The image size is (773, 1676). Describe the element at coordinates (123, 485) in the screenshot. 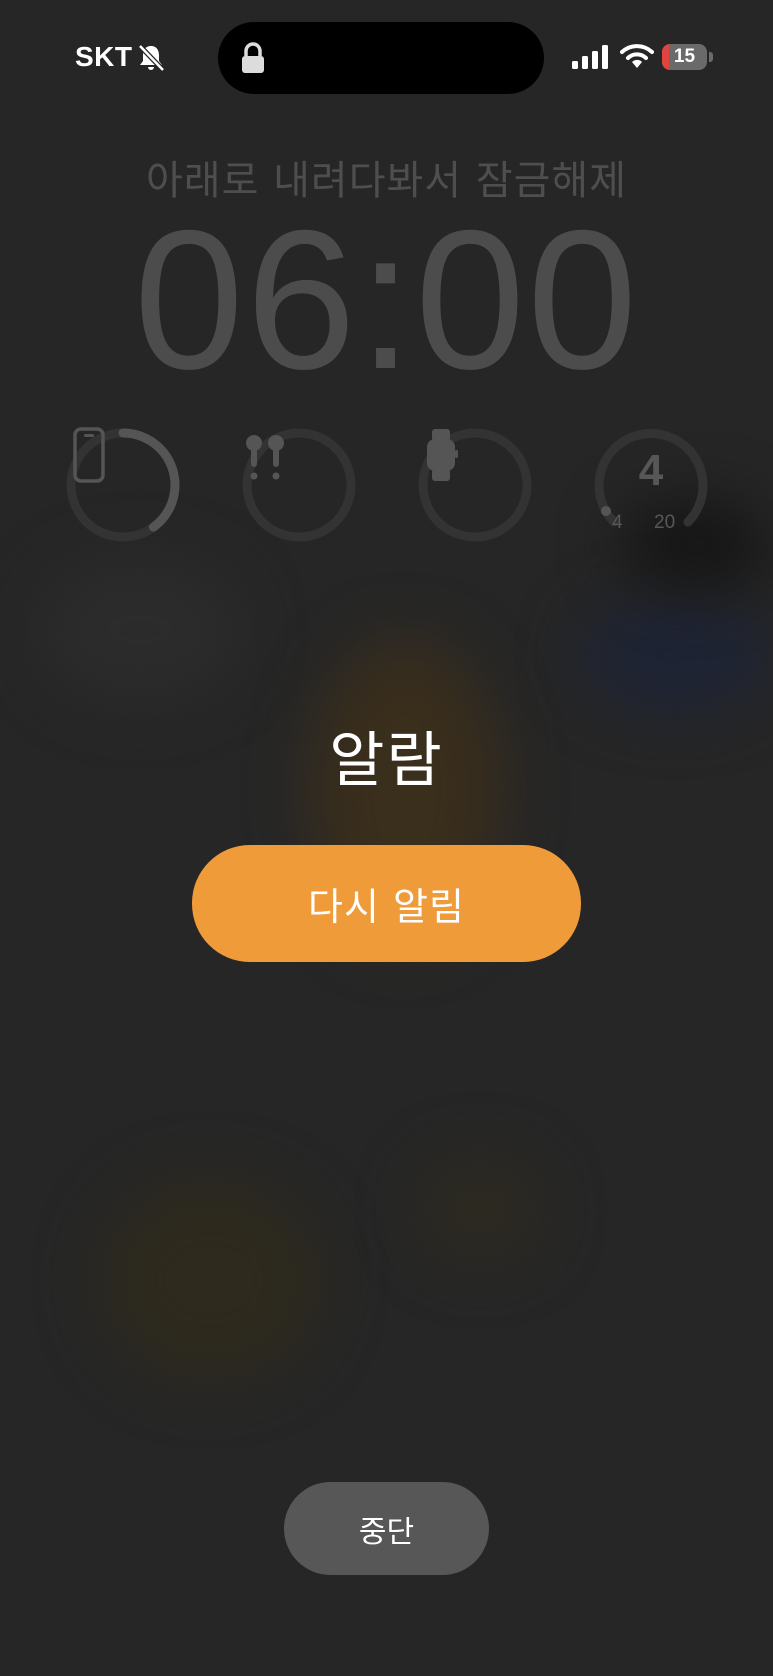

I see `iphone-battery-widget` at that location.